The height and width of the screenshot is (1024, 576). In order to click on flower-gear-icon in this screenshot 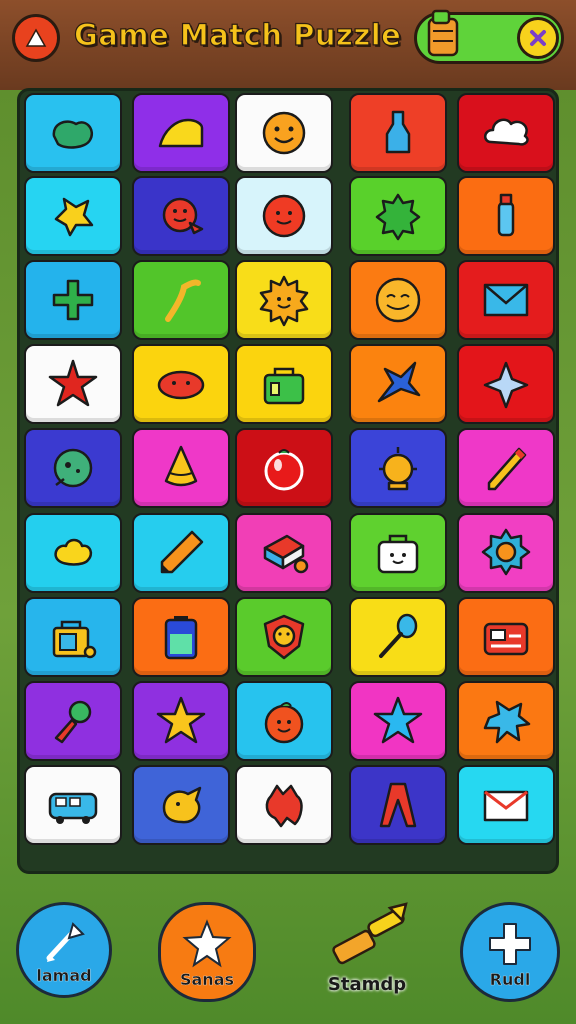, I will do `click(506, 552)`.